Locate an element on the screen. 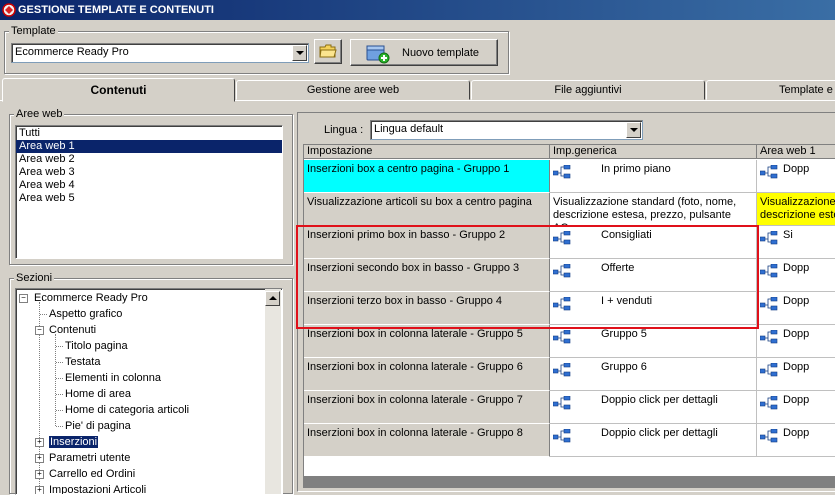 This screenshot has width=835, height=495. sezioni-label: Sezioni is located at coordinates (34, 278).